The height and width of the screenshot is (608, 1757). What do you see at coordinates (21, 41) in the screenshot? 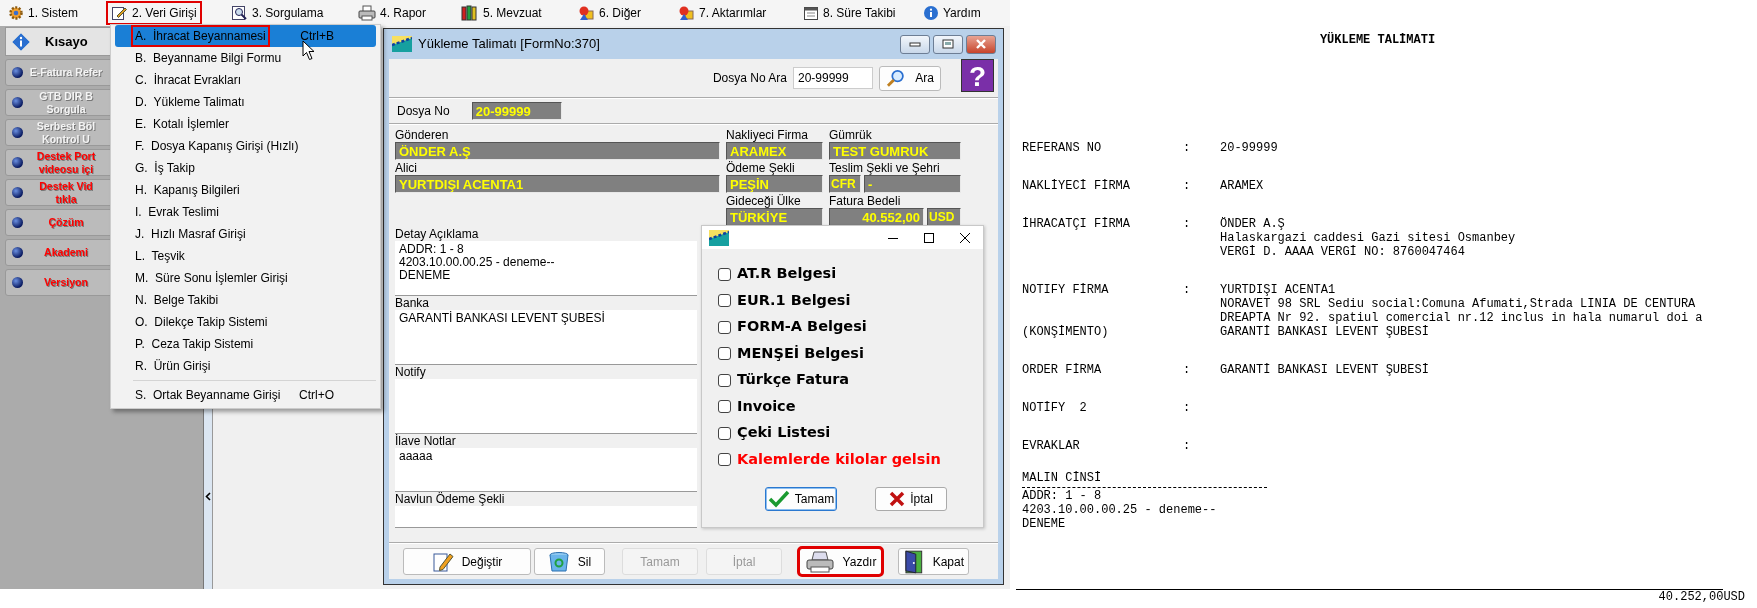
I see `info-icon` at bounding box center [21, 41].